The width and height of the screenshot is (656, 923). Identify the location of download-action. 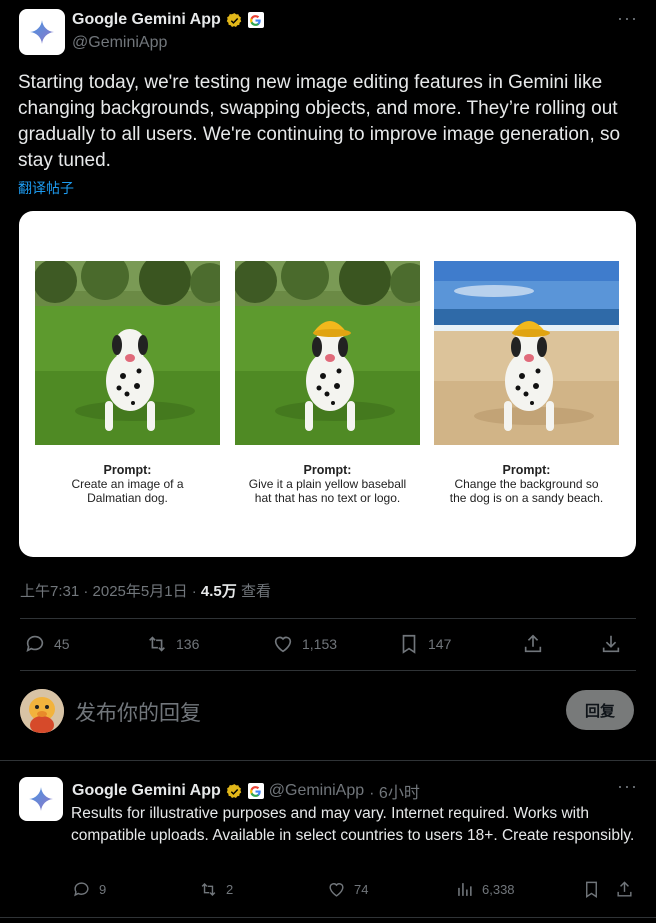
(611, 644).